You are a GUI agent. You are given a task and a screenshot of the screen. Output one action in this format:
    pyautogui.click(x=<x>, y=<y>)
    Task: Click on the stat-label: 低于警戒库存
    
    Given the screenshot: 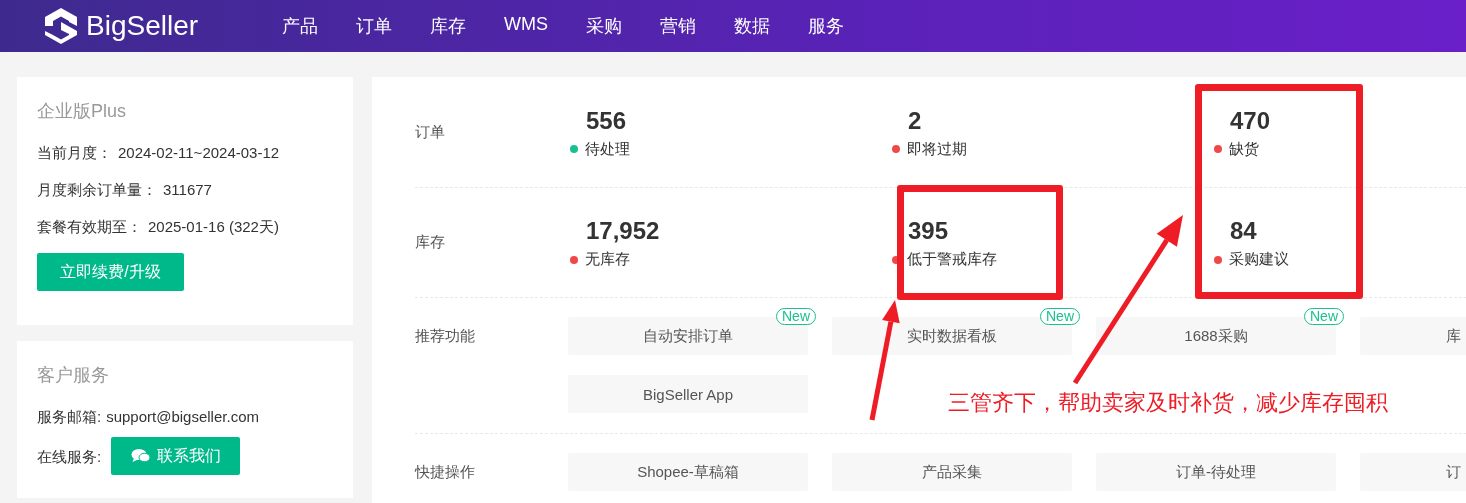 What is the action you would take?
    pyautogui.click(x=952, y=259)
    